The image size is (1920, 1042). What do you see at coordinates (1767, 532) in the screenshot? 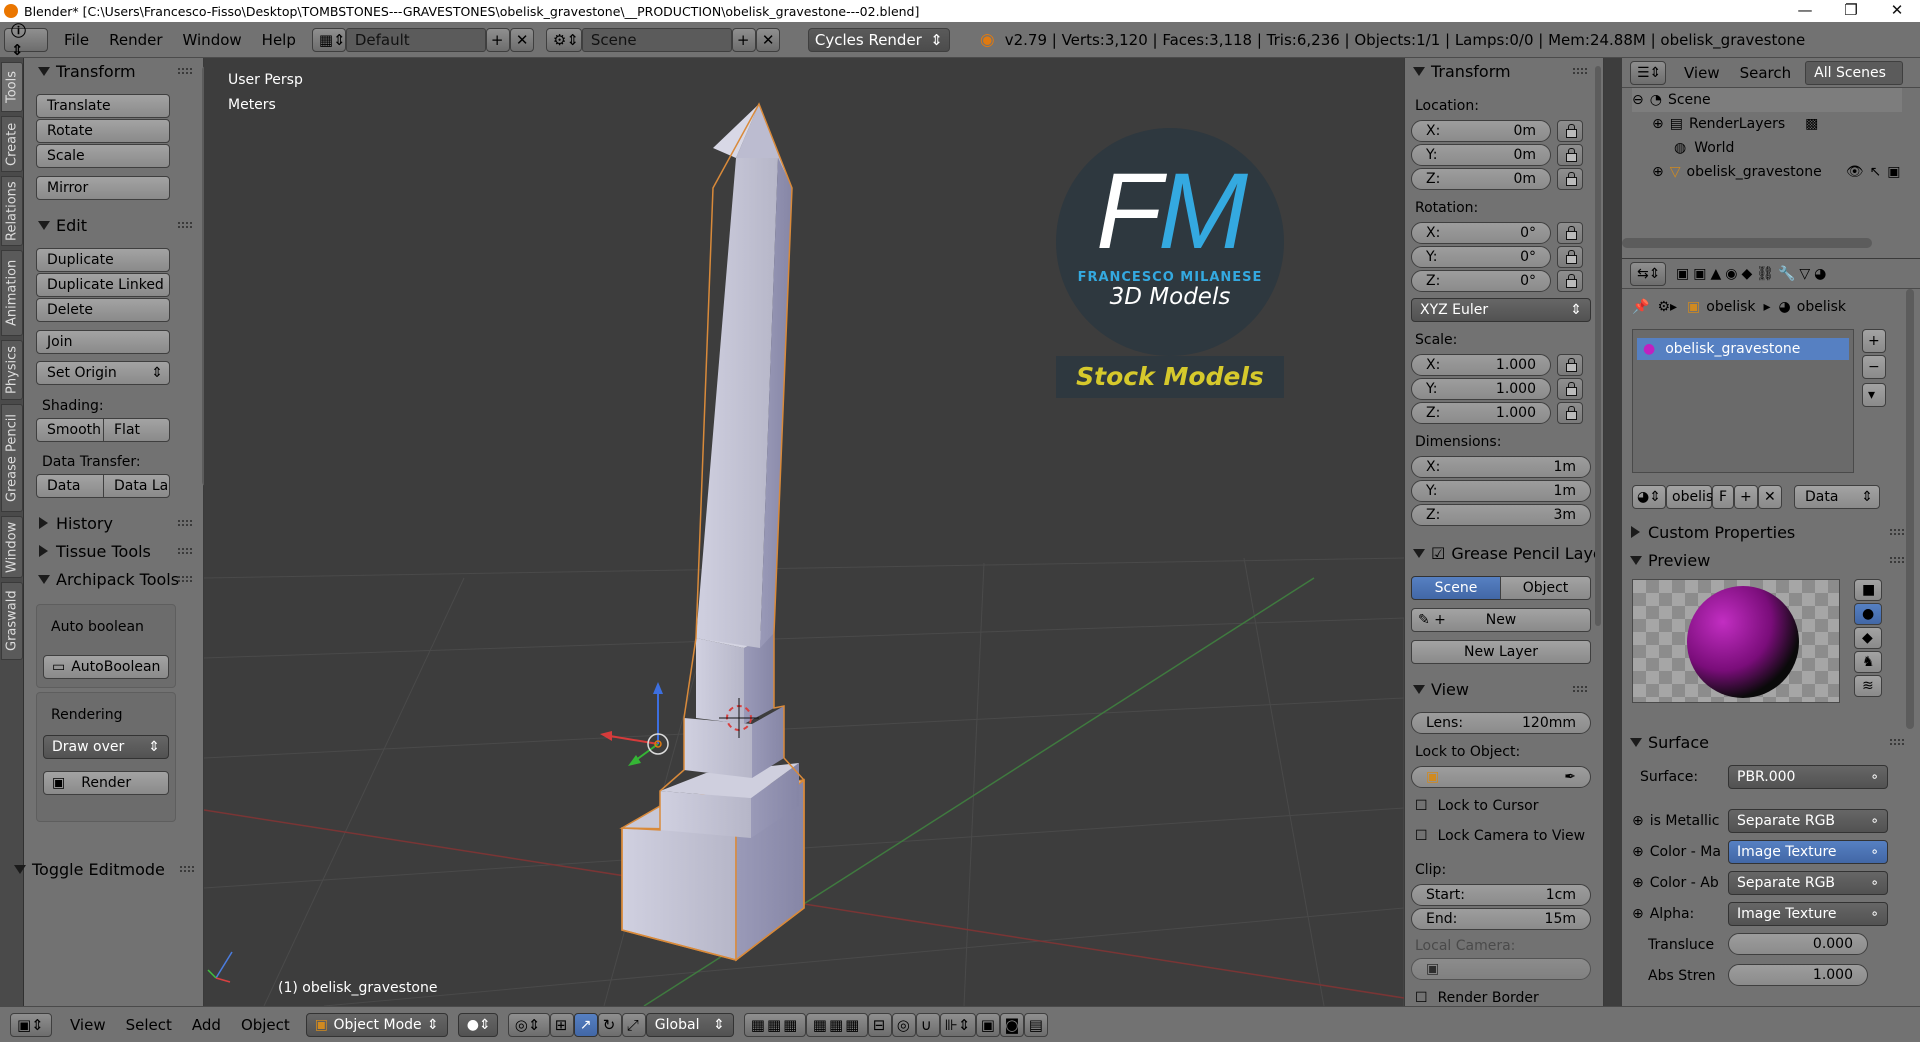
I see `custom-properties-header: Custom Properties` at bounding box center [1767, 532].